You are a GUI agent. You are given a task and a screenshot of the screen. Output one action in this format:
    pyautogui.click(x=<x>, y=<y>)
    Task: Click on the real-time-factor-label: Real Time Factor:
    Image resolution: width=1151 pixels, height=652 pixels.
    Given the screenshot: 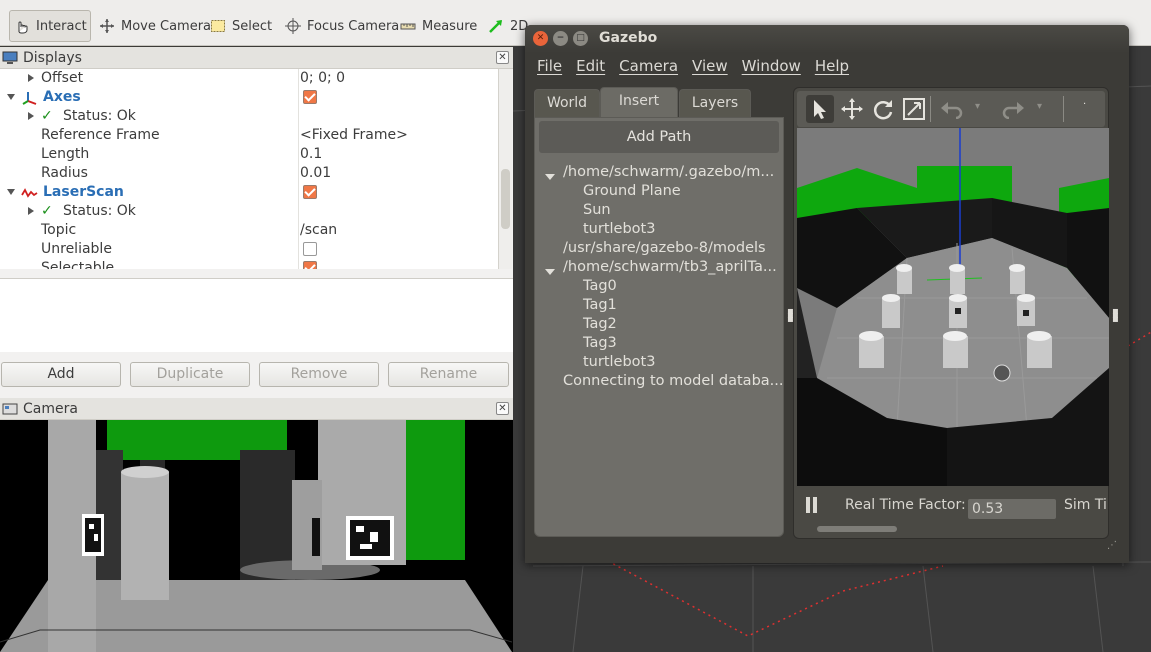 What is the action you would take?
    pyautogui.click(x=905, y=505)
    